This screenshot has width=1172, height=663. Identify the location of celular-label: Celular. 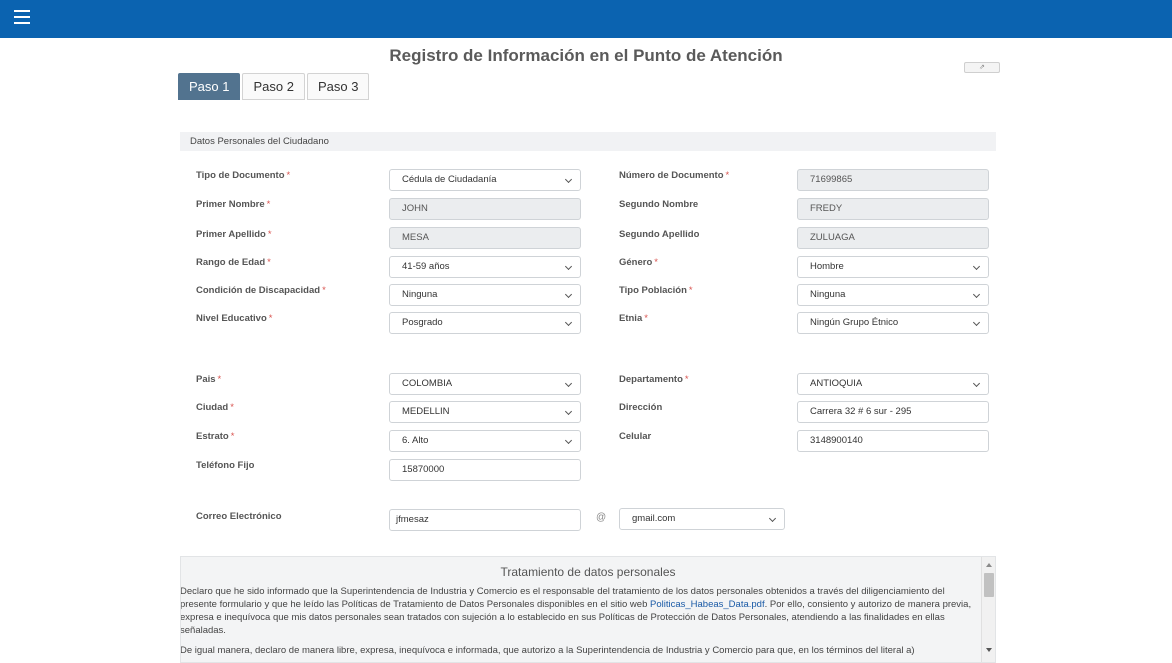
(635, 436).